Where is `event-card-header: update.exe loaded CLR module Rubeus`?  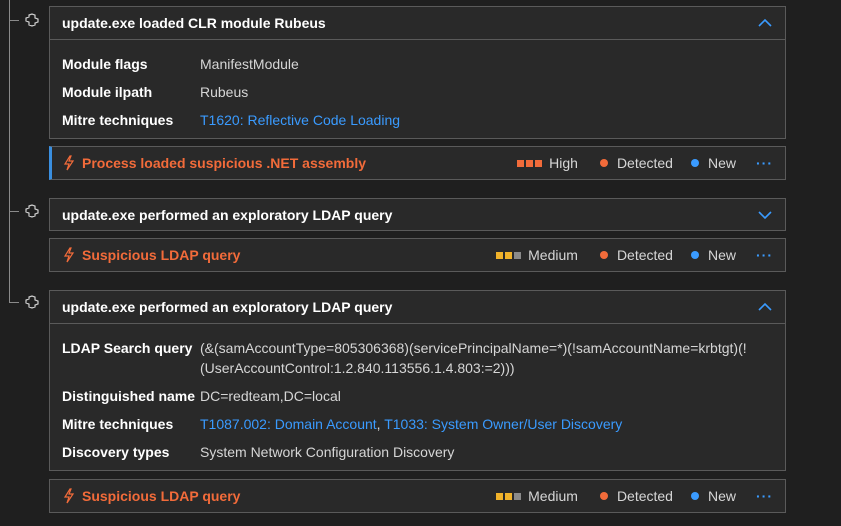
event-card-header: update.exe loaded CLR module Rubeus is located at coordinates (417, 23).